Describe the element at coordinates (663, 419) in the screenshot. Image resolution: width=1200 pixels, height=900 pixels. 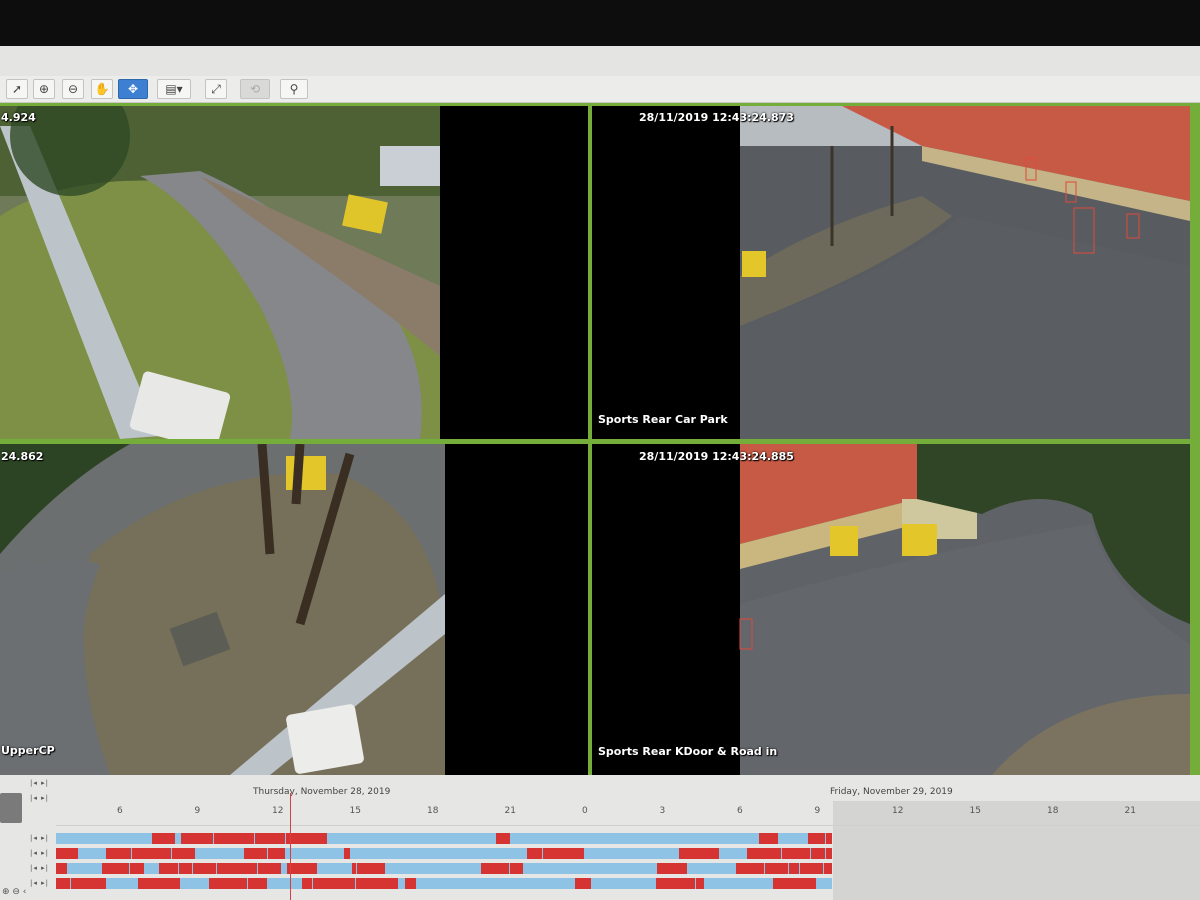
I see `camera-name: Sports Rear Car Park` at that location.